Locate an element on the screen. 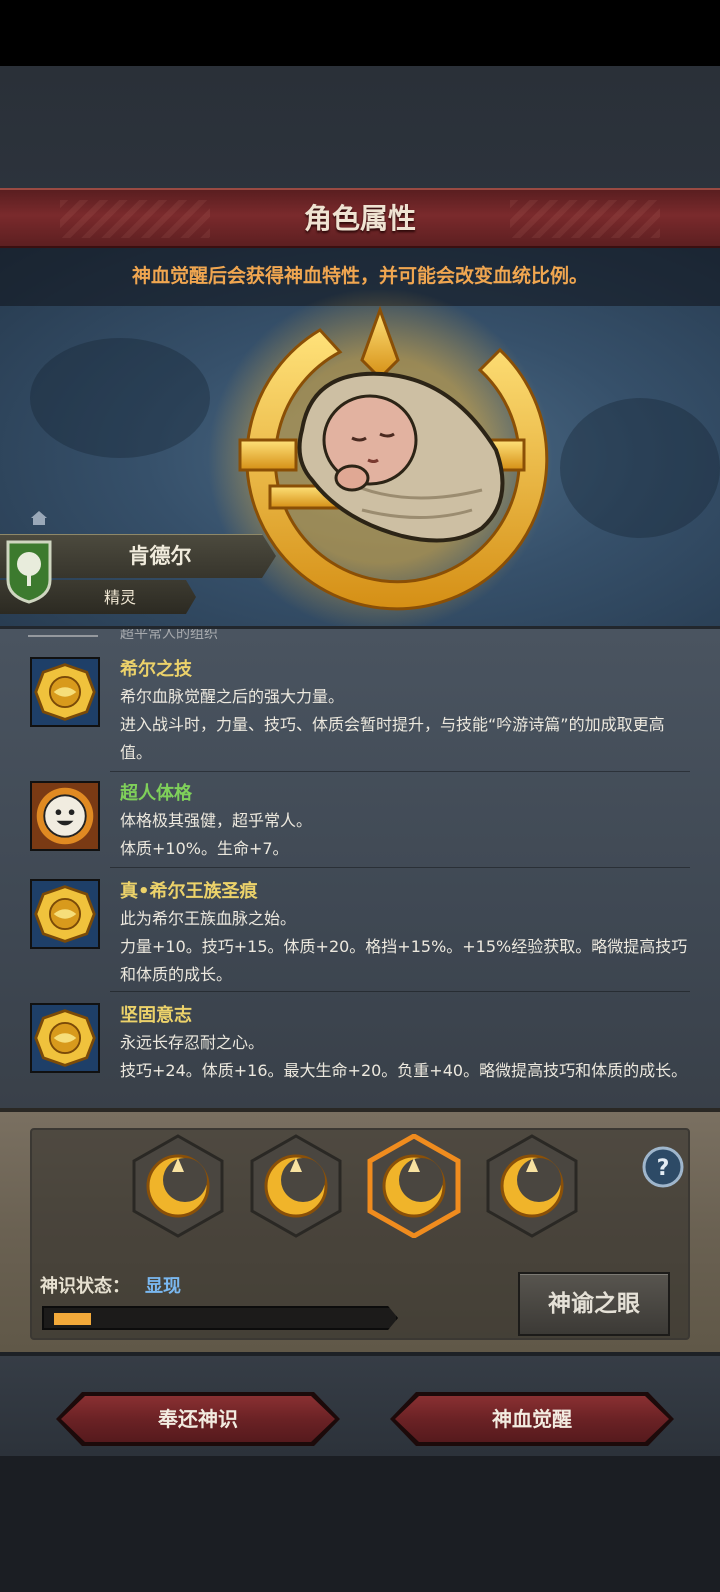 The height and width of the screenshot is (1592, 720). partial-divider is located at coordinates (63, 636).